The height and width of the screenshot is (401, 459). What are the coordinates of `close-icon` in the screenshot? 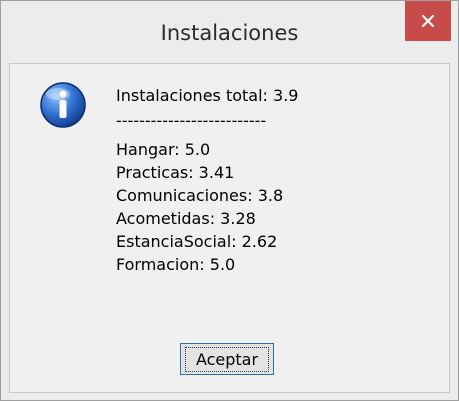 It's located at (428, 21).